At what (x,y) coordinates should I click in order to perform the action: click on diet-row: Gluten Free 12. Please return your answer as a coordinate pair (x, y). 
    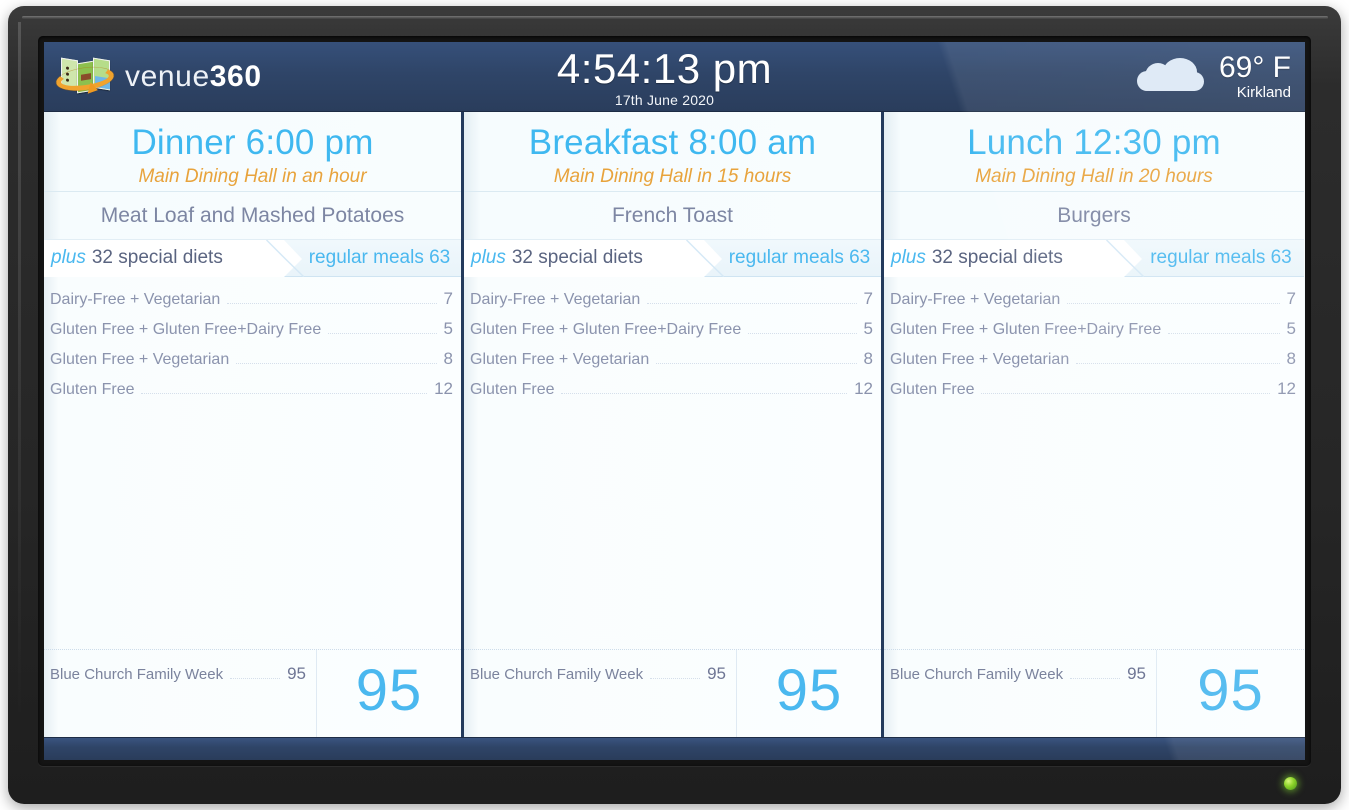
    Looking at the image, I should click on (251, 394).